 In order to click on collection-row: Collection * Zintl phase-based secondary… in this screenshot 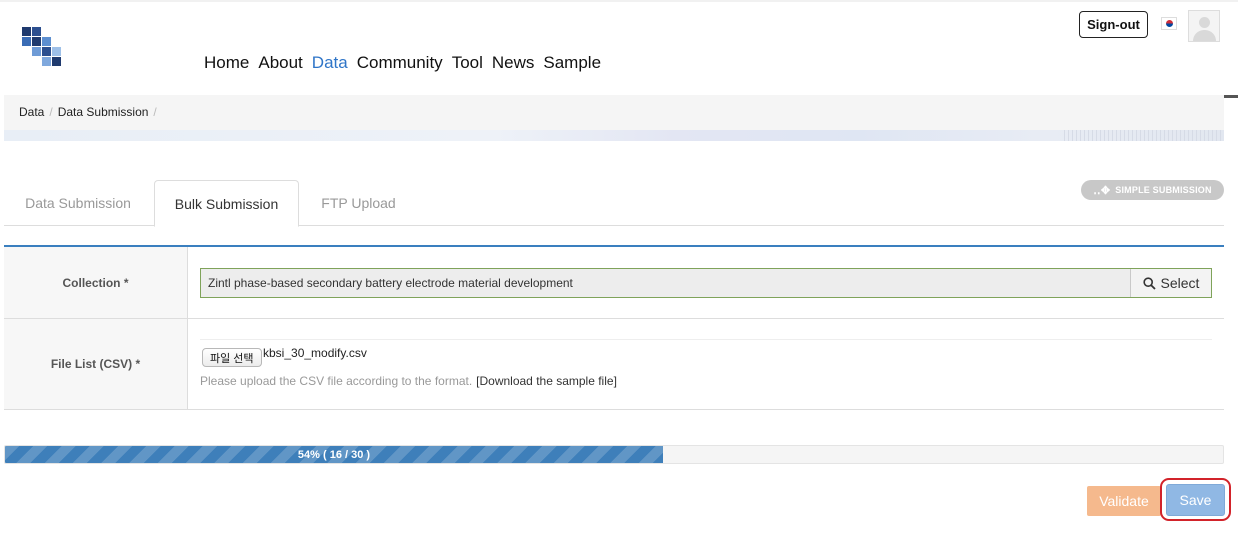, I will do `click(614, 283)`.